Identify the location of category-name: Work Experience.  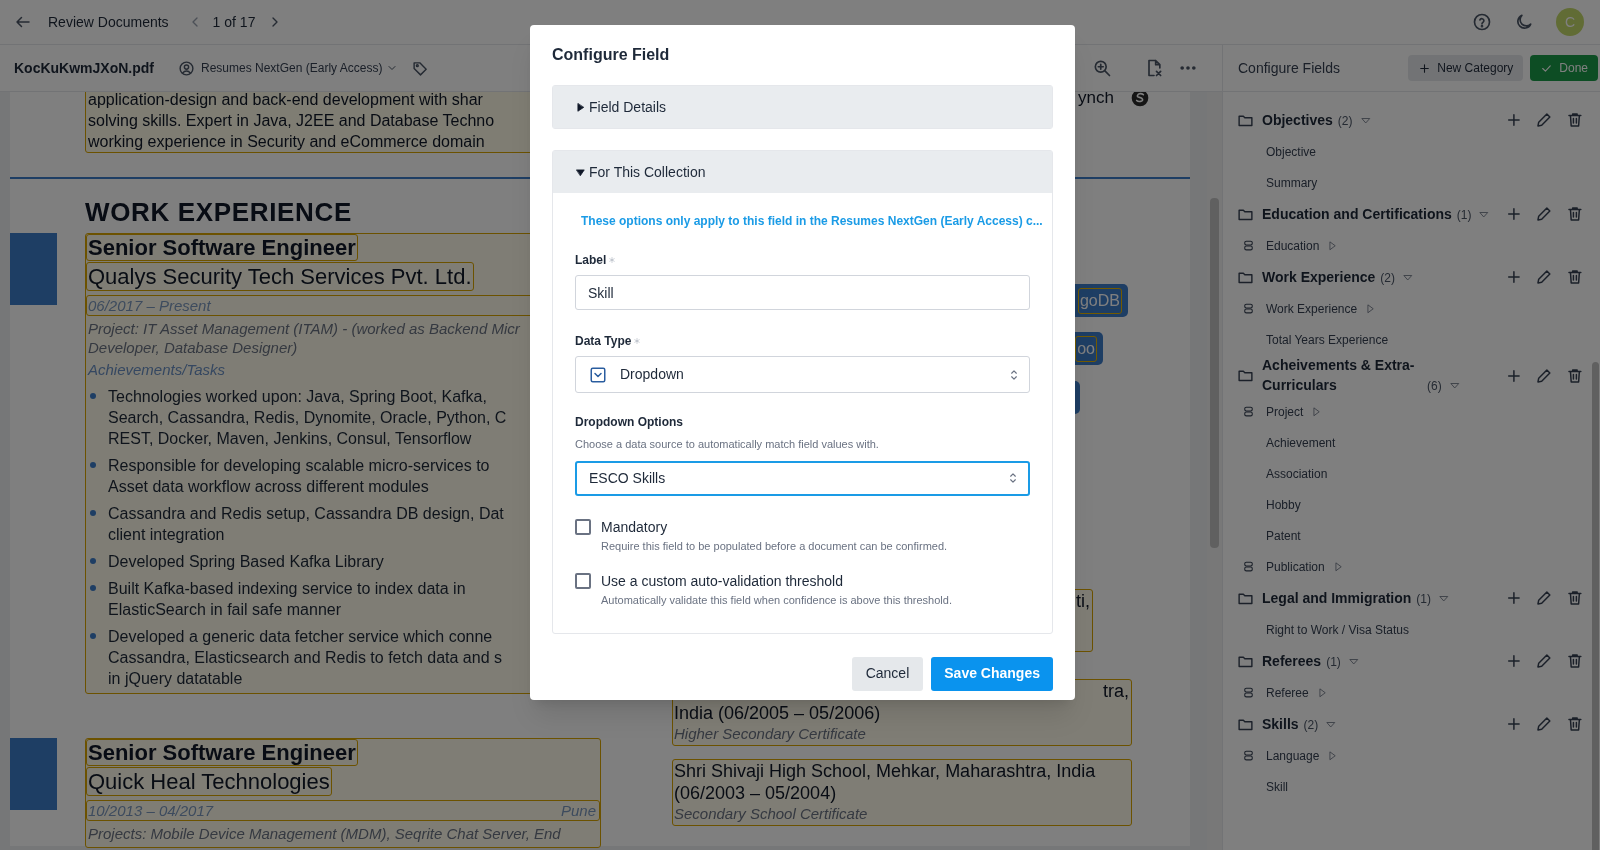
(1319, 276).